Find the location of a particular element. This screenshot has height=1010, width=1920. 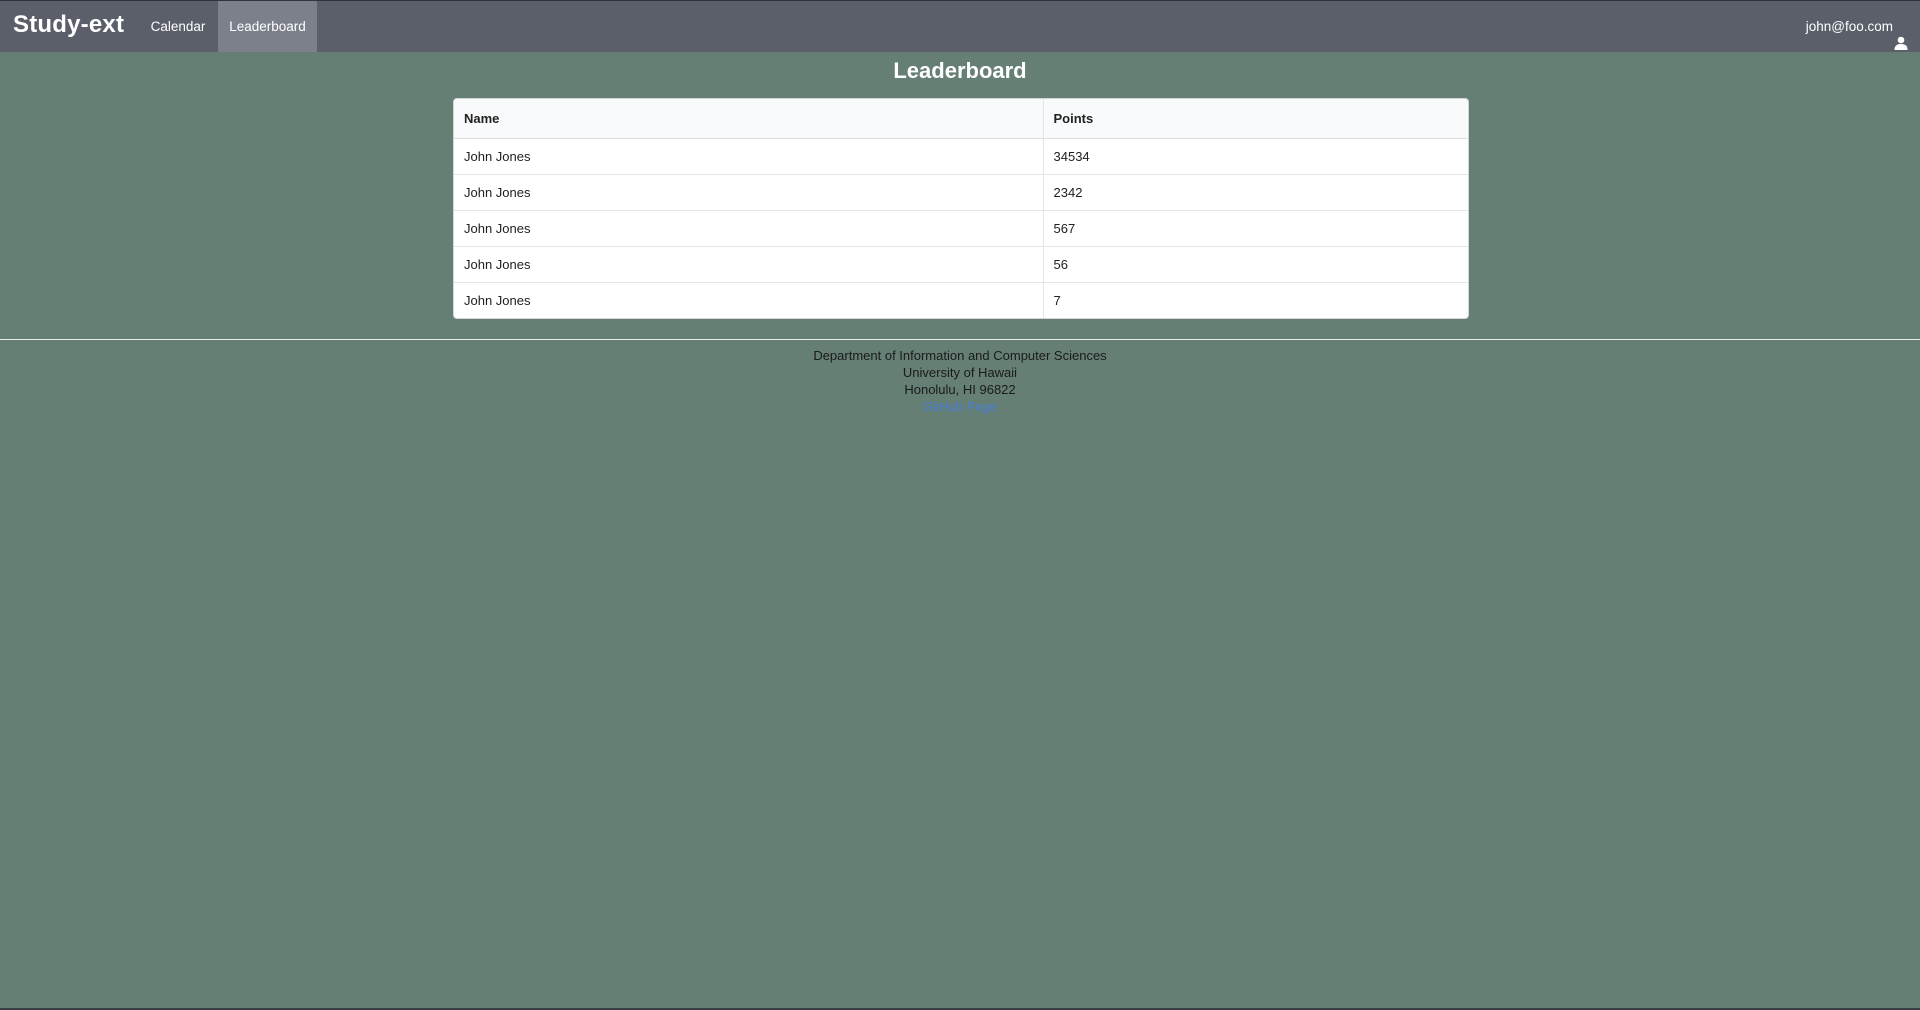

table-row: John Jones 7 is located at coordinates (961, 299).